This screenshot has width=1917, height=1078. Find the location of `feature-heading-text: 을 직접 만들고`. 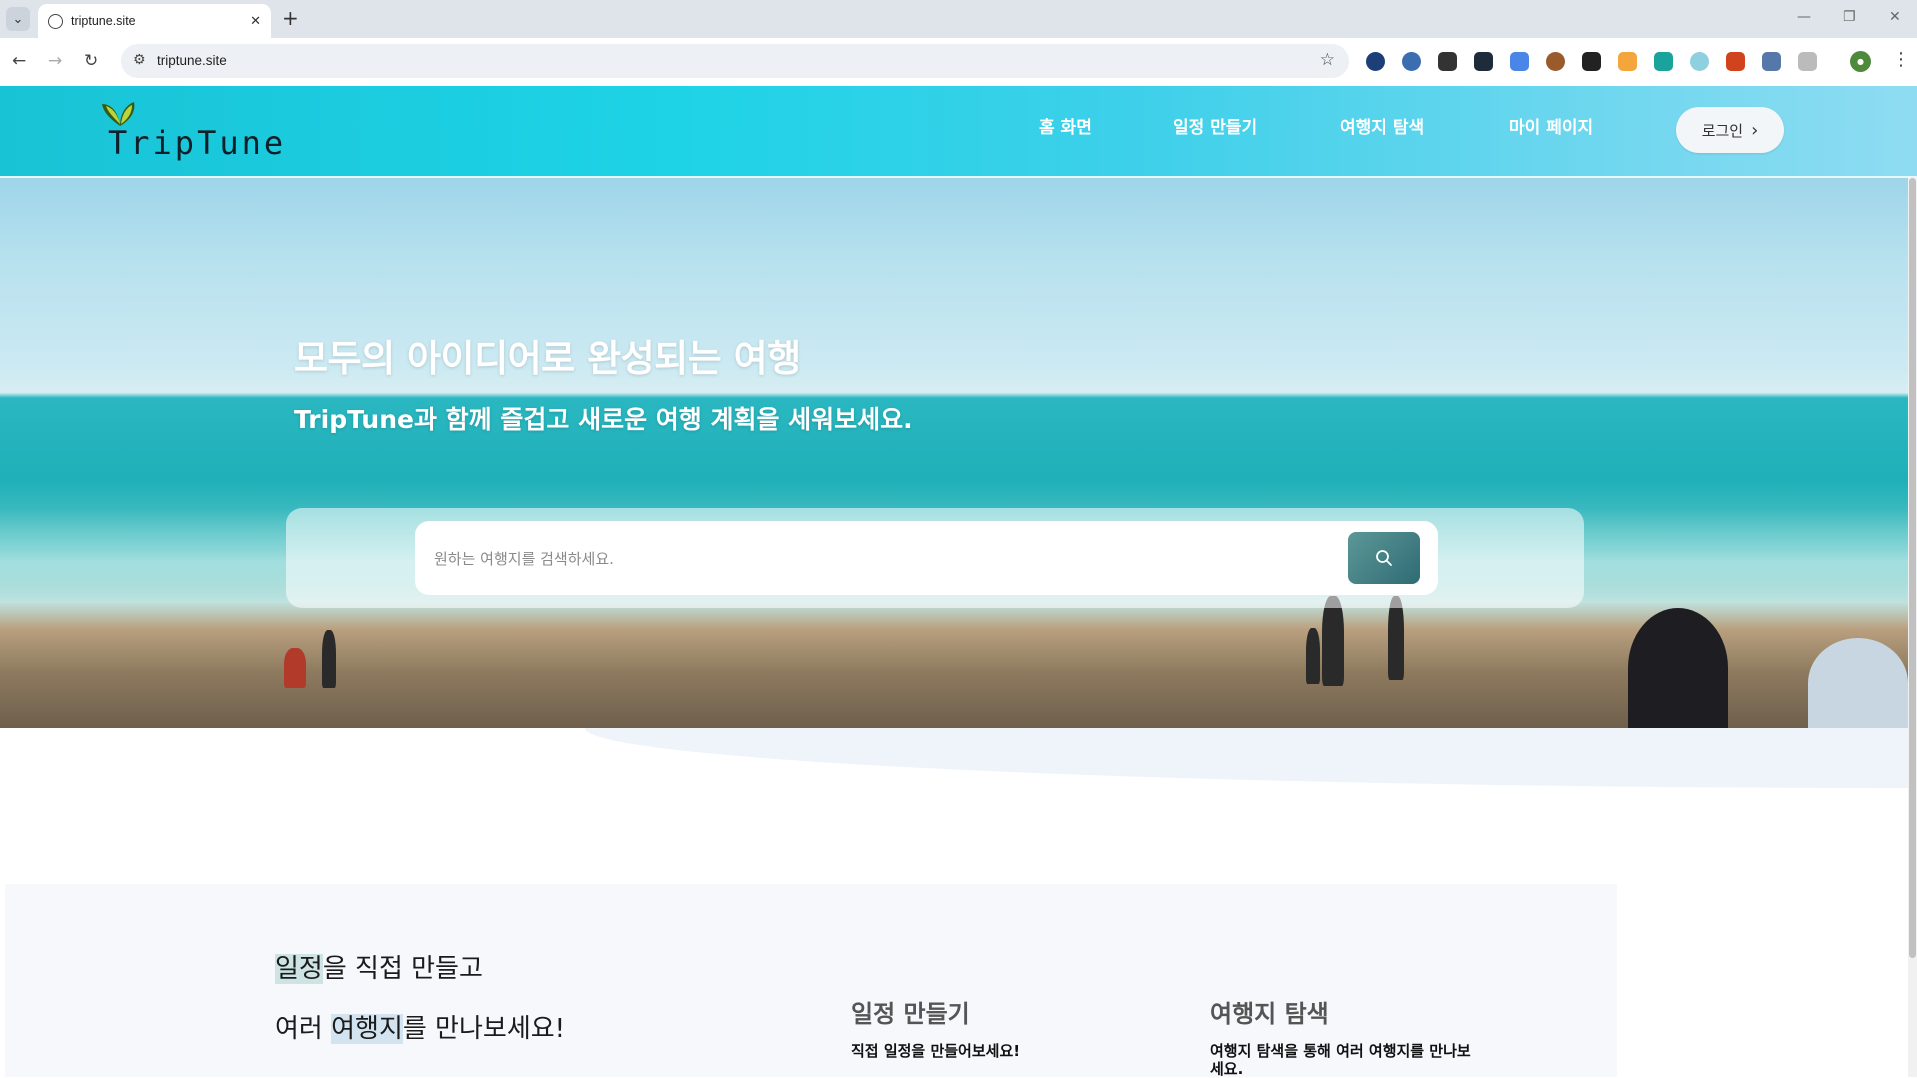

feature-heading-text: 을 직접 만들고 is located at coordinates (402, 969).